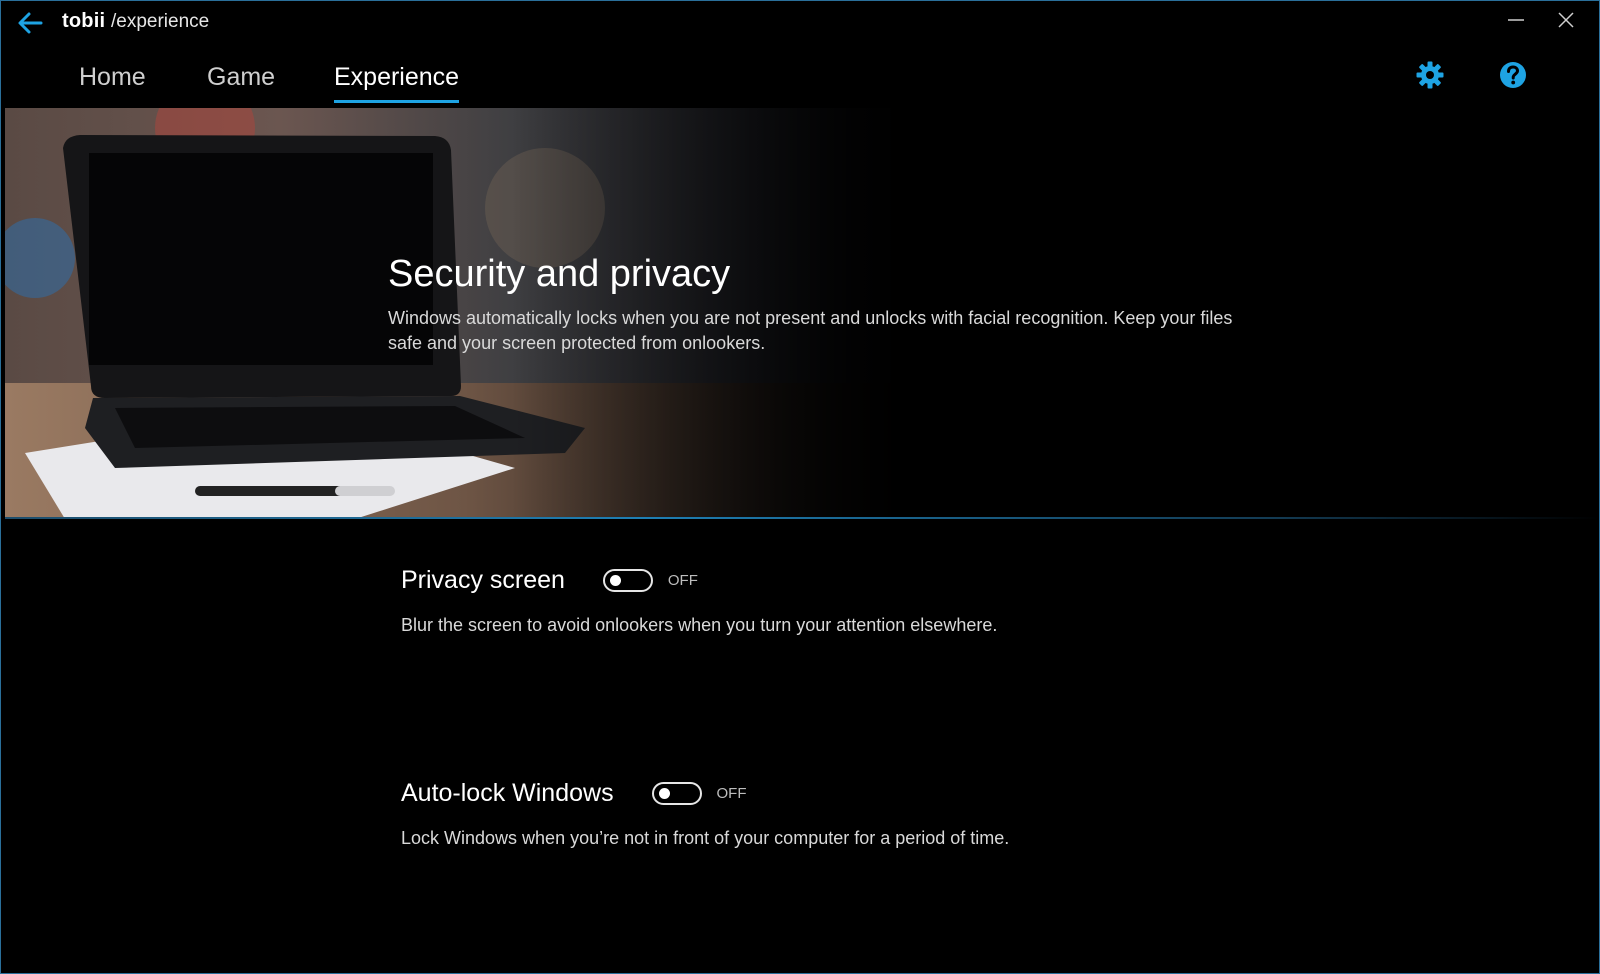 The height and width of the screenshot is (974, 1600). I want to click on minimize-button, so click(1516, 20).